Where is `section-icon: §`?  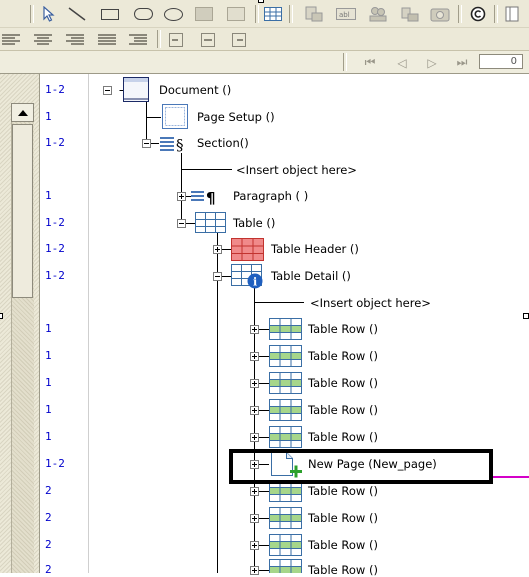
section-icon: § is located at coordinates (172, 144).